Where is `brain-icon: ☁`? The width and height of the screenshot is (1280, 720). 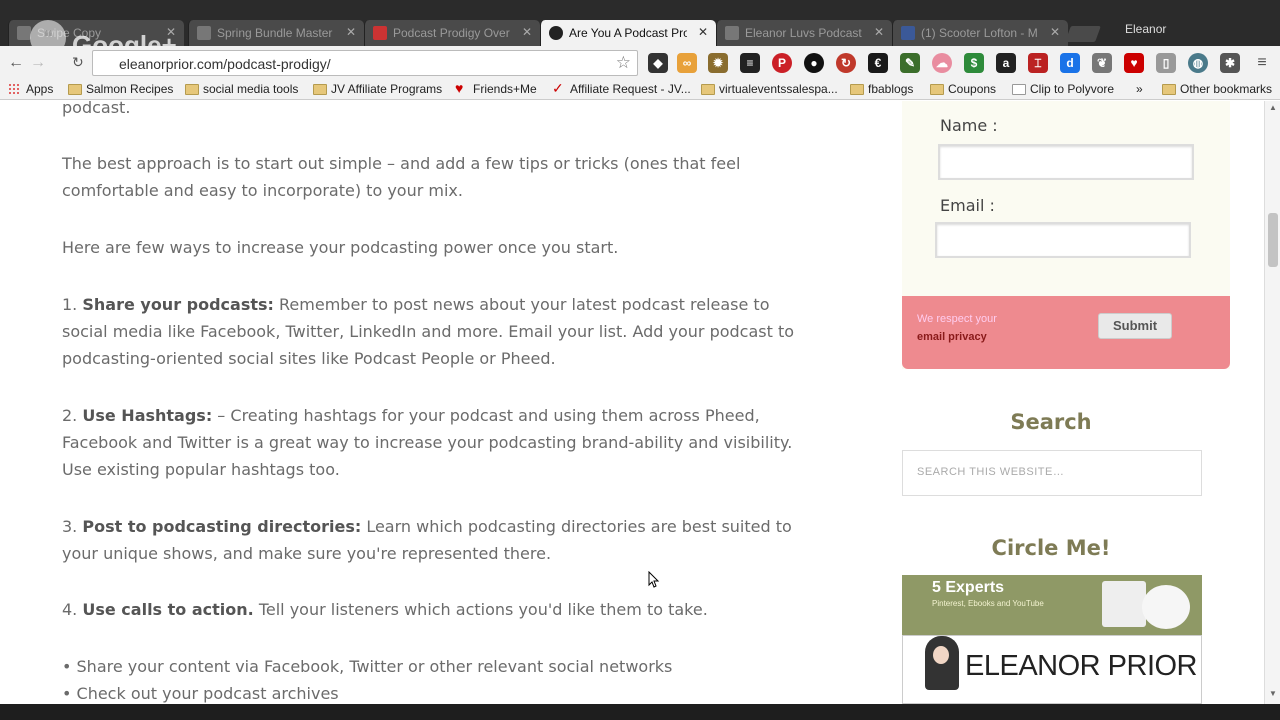
brain-icon: ☁ is located at coordinates (942, 63).